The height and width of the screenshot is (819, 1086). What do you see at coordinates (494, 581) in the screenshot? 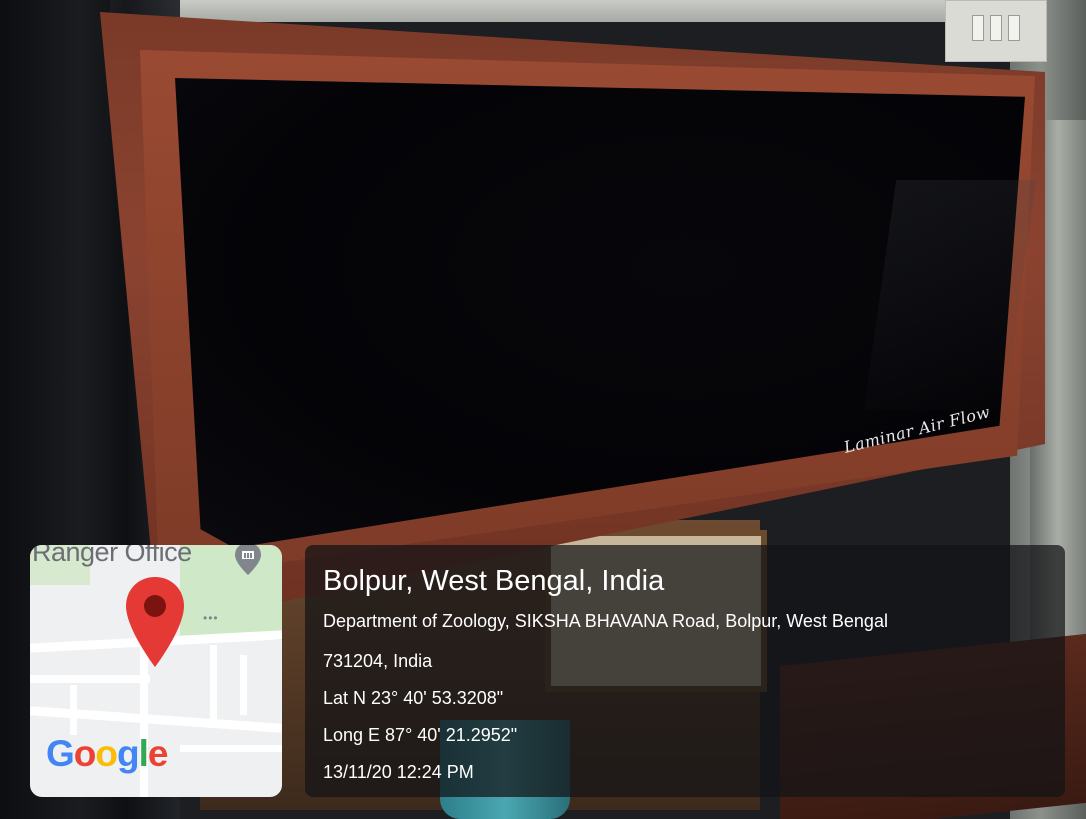
I see `location-title: Bolpur, West Bengal, India` at bounding box center [494, 581].